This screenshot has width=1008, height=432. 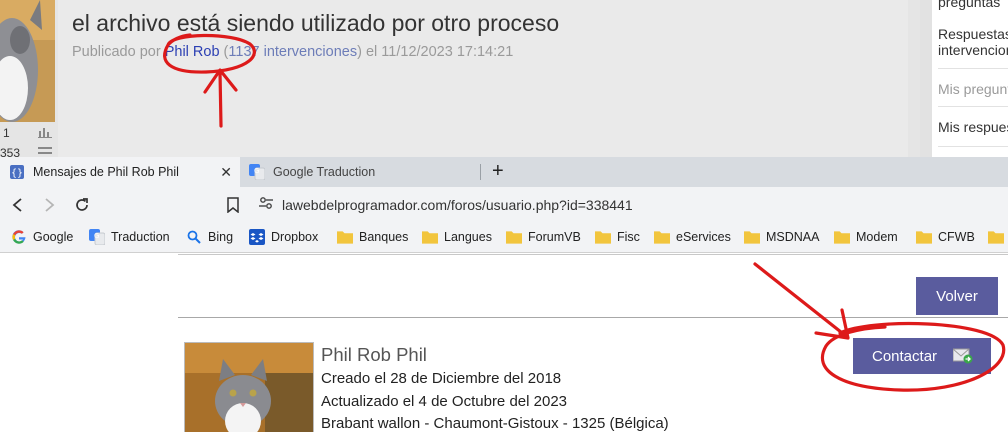 I want to click on bookmark-fisc: Fisc, so click(x=617, y=237).